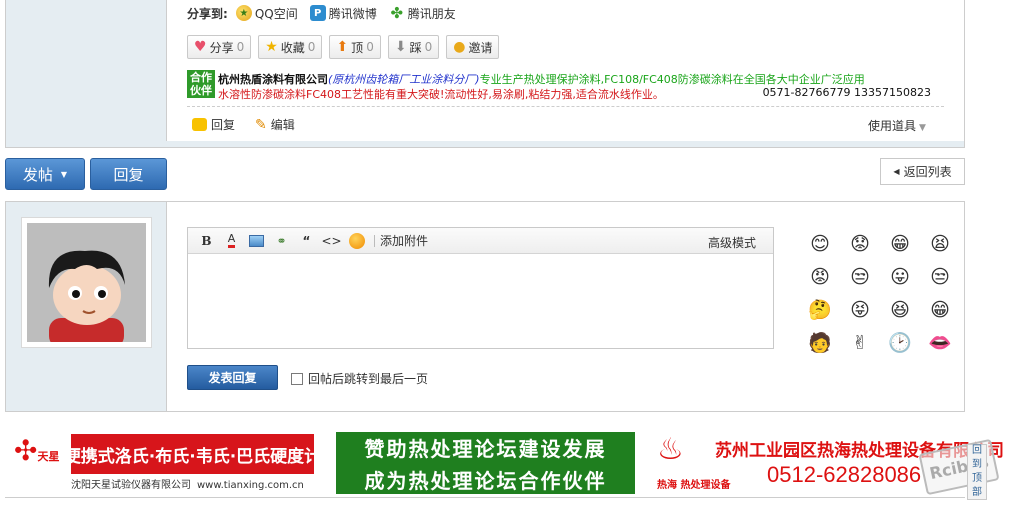 This screenshot has height=510, width=1011. What do you see at coordinates (732, 242) in the screenshot?
I see `advanced-mode-link: 高级模式` at bounding box center [732, 242].